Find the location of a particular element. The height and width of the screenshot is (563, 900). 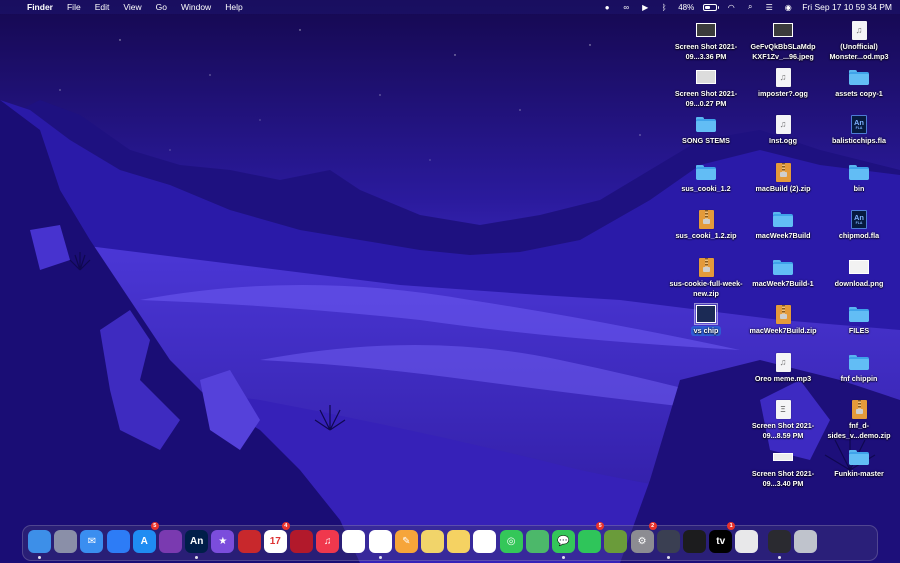

dock-app-icon: 💬 is located at coordinates (563, 541).